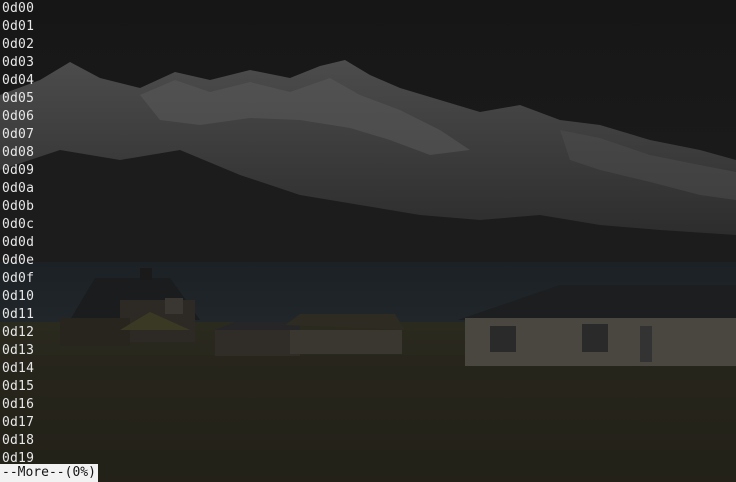 The height and width of the screenshot is (482, 736). What do you see at coordinates (18, 224) in the screenshot?
I see `terminal-line: 0d0c` at bounding box center [18, 224].